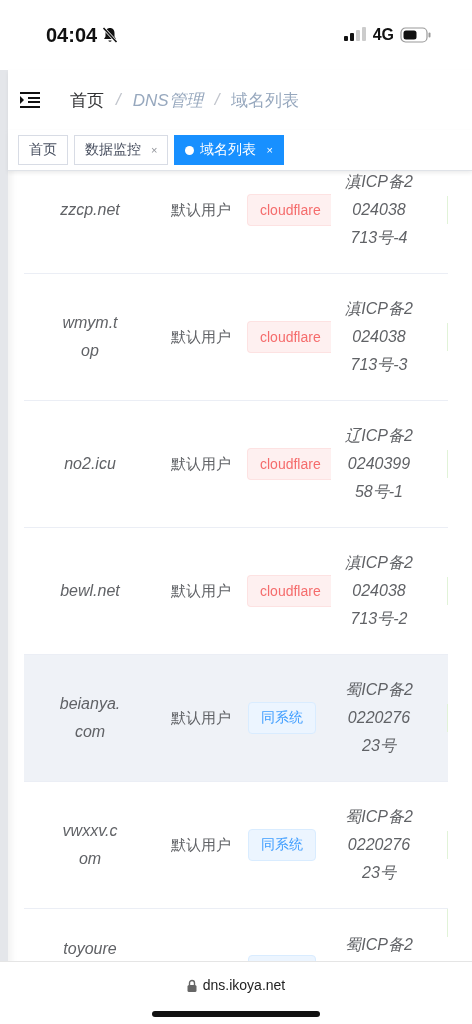 This screenshot has height=1024, width=472. What do you see at coordinates (379, 210) in the screenshot?
I see `icp-number: 滇ICP备2 024038 713号-4` at bounding box center [379, 210].